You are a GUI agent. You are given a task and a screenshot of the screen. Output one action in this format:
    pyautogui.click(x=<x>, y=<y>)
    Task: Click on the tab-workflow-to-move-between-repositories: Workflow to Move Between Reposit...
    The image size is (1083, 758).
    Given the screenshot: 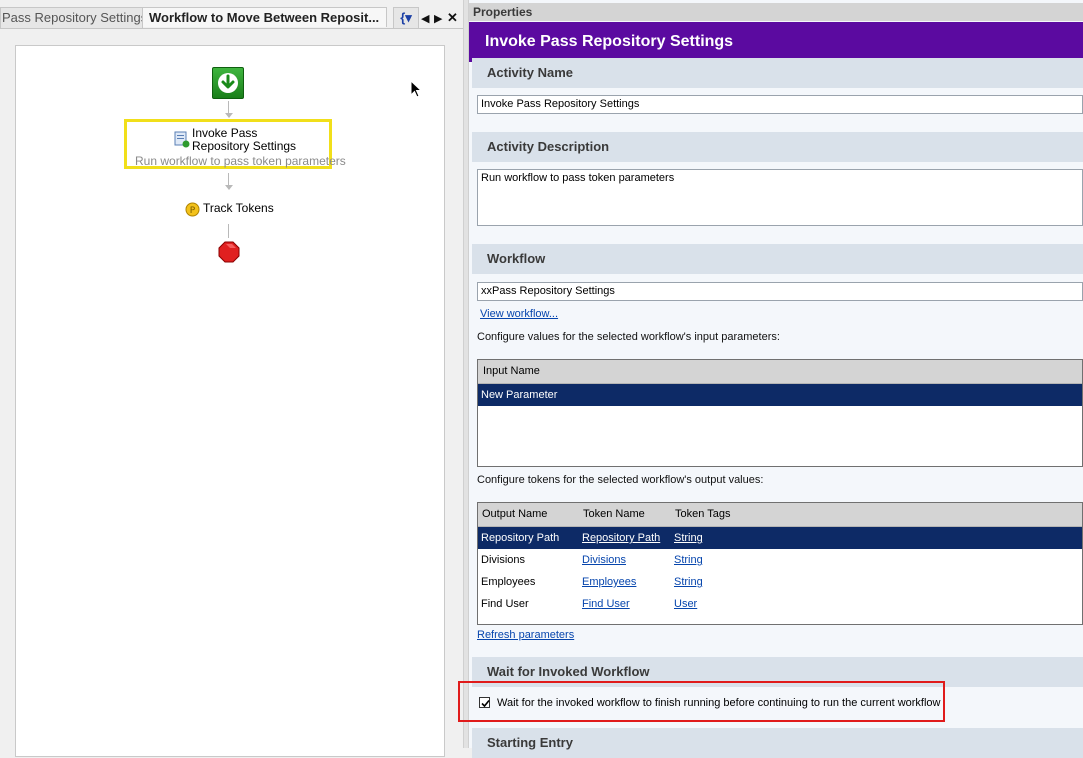 What is the action you would take?
    pyautogui.click(x=264, y=17)
    